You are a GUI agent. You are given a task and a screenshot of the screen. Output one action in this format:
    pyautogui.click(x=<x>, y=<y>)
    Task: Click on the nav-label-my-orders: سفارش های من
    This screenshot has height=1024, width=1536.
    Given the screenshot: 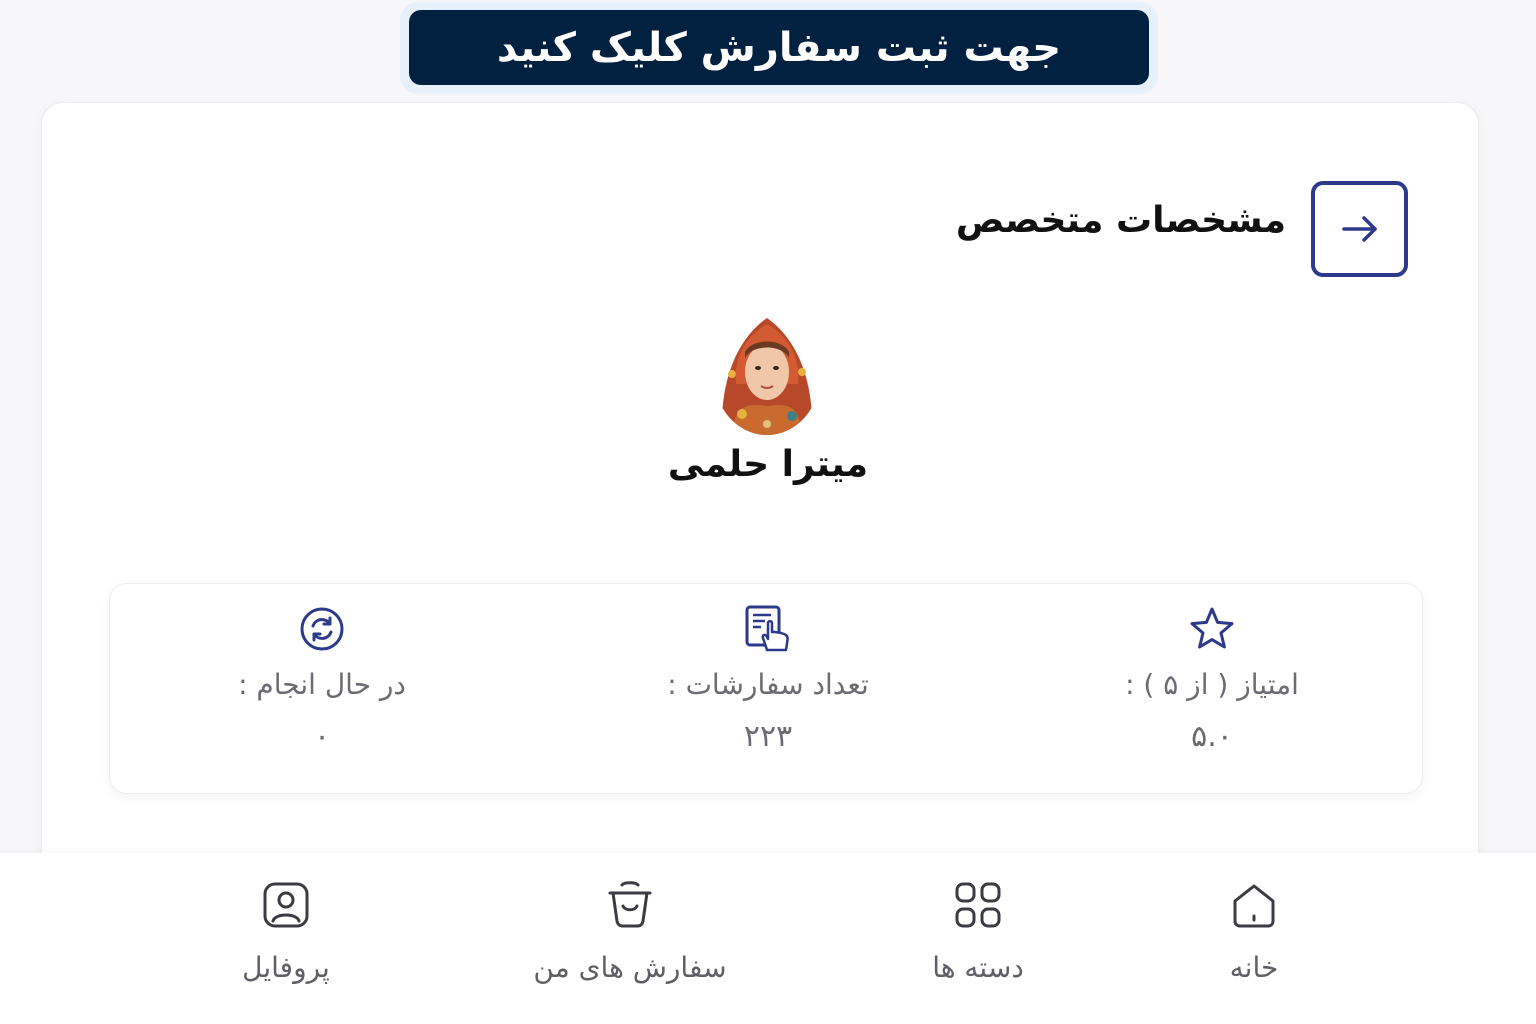 What is the action you would take?
    pyautogui.click(x=630, y=967)
    